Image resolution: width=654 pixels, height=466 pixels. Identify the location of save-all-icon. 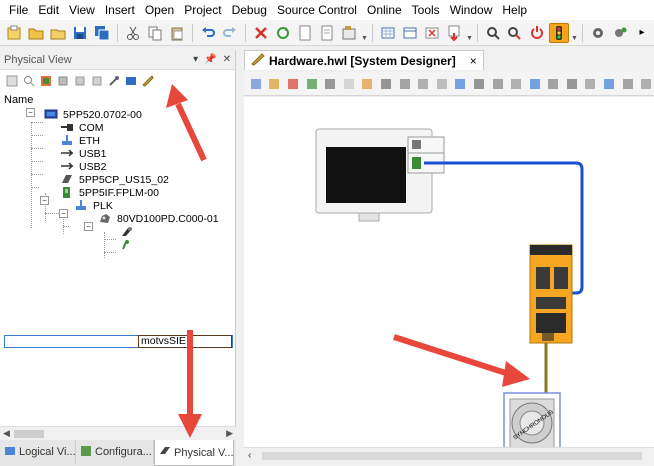
(102, 33).